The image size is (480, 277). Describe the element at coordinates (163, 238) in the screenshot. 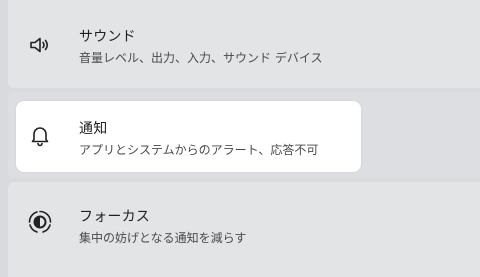

I see `focus-description: 集中の妨げとなる通知を減らす` at that location.